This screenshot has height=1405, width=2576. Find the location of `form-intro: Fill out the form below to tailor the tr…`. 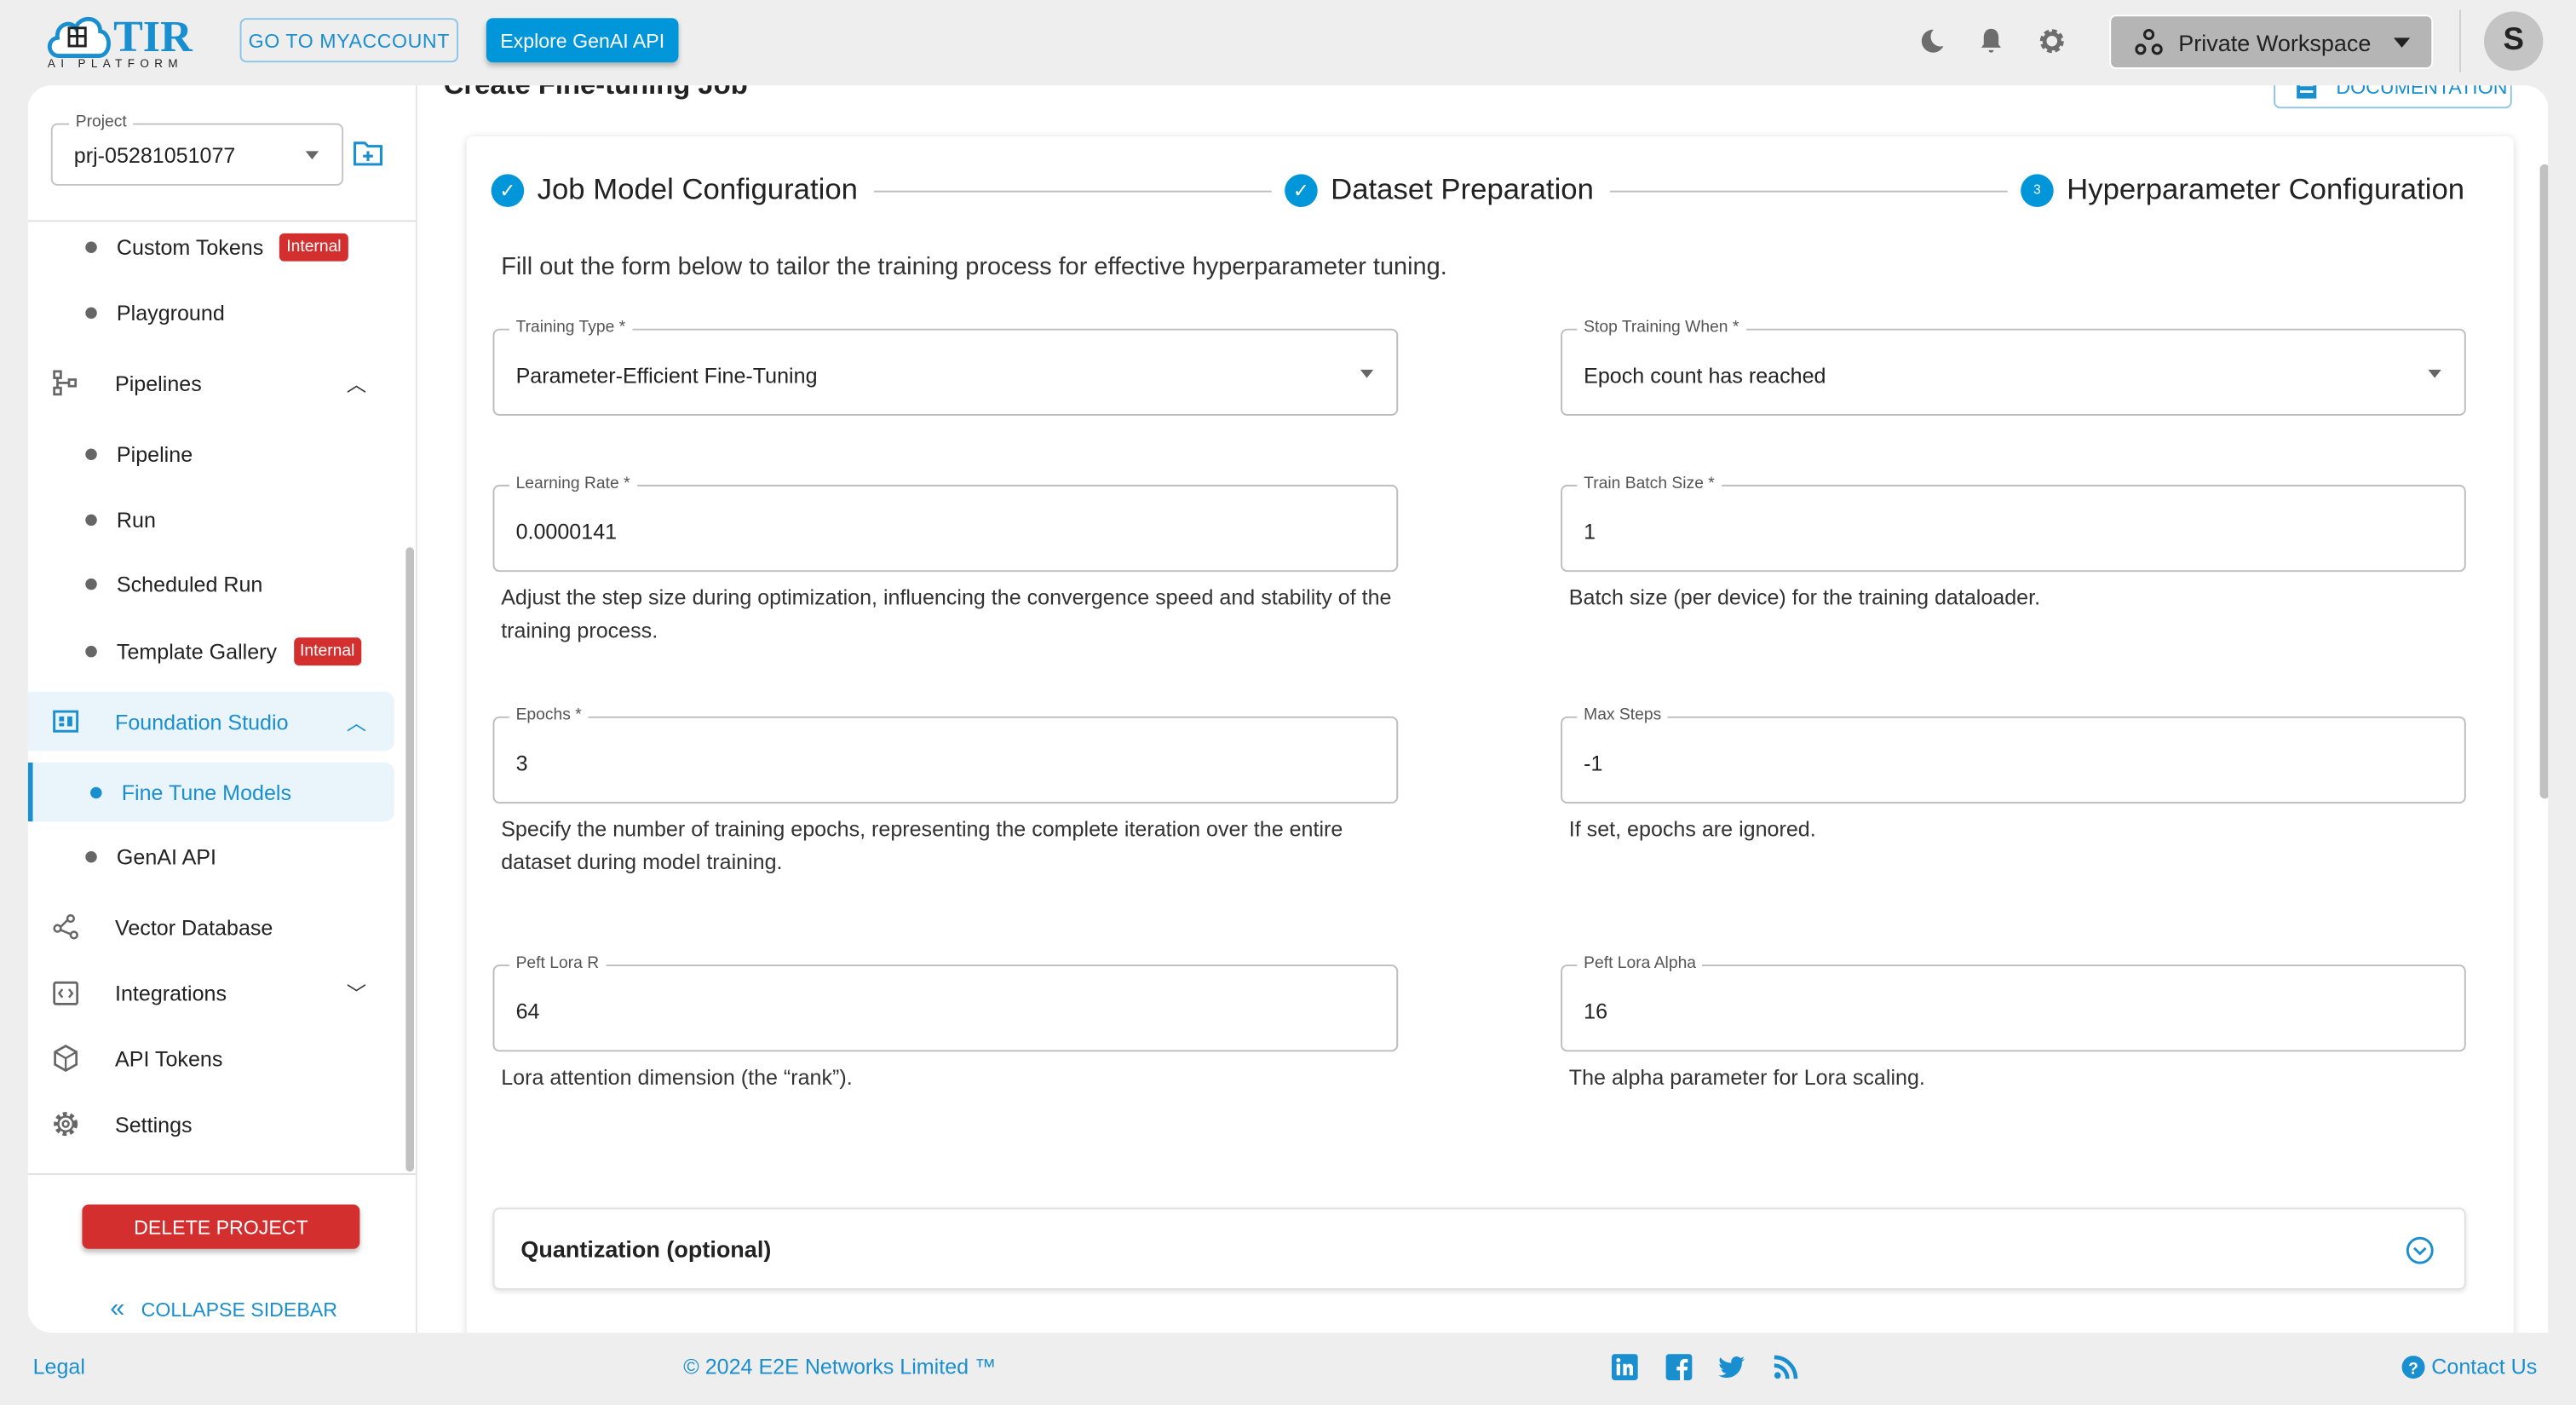

form-intro: Fill out the form below to tailor the tr… is located at coordinates (974, 266).